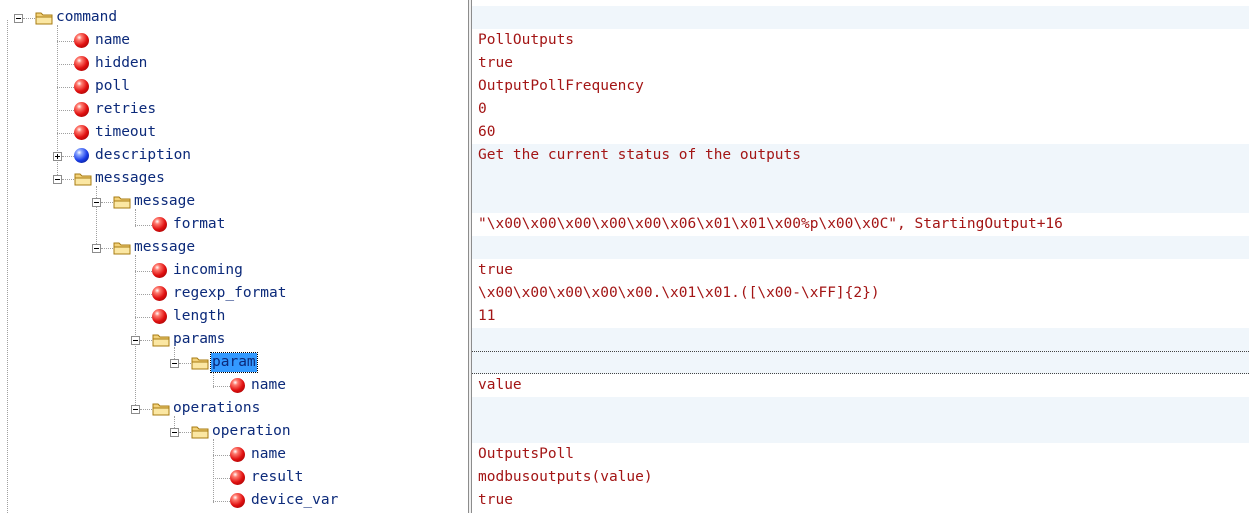 The width and height of the screenshot is (1249, 513). Describe the element at coordinates (121, 63) in the screenshot. I see `tree-node-label: hidden` at that location.